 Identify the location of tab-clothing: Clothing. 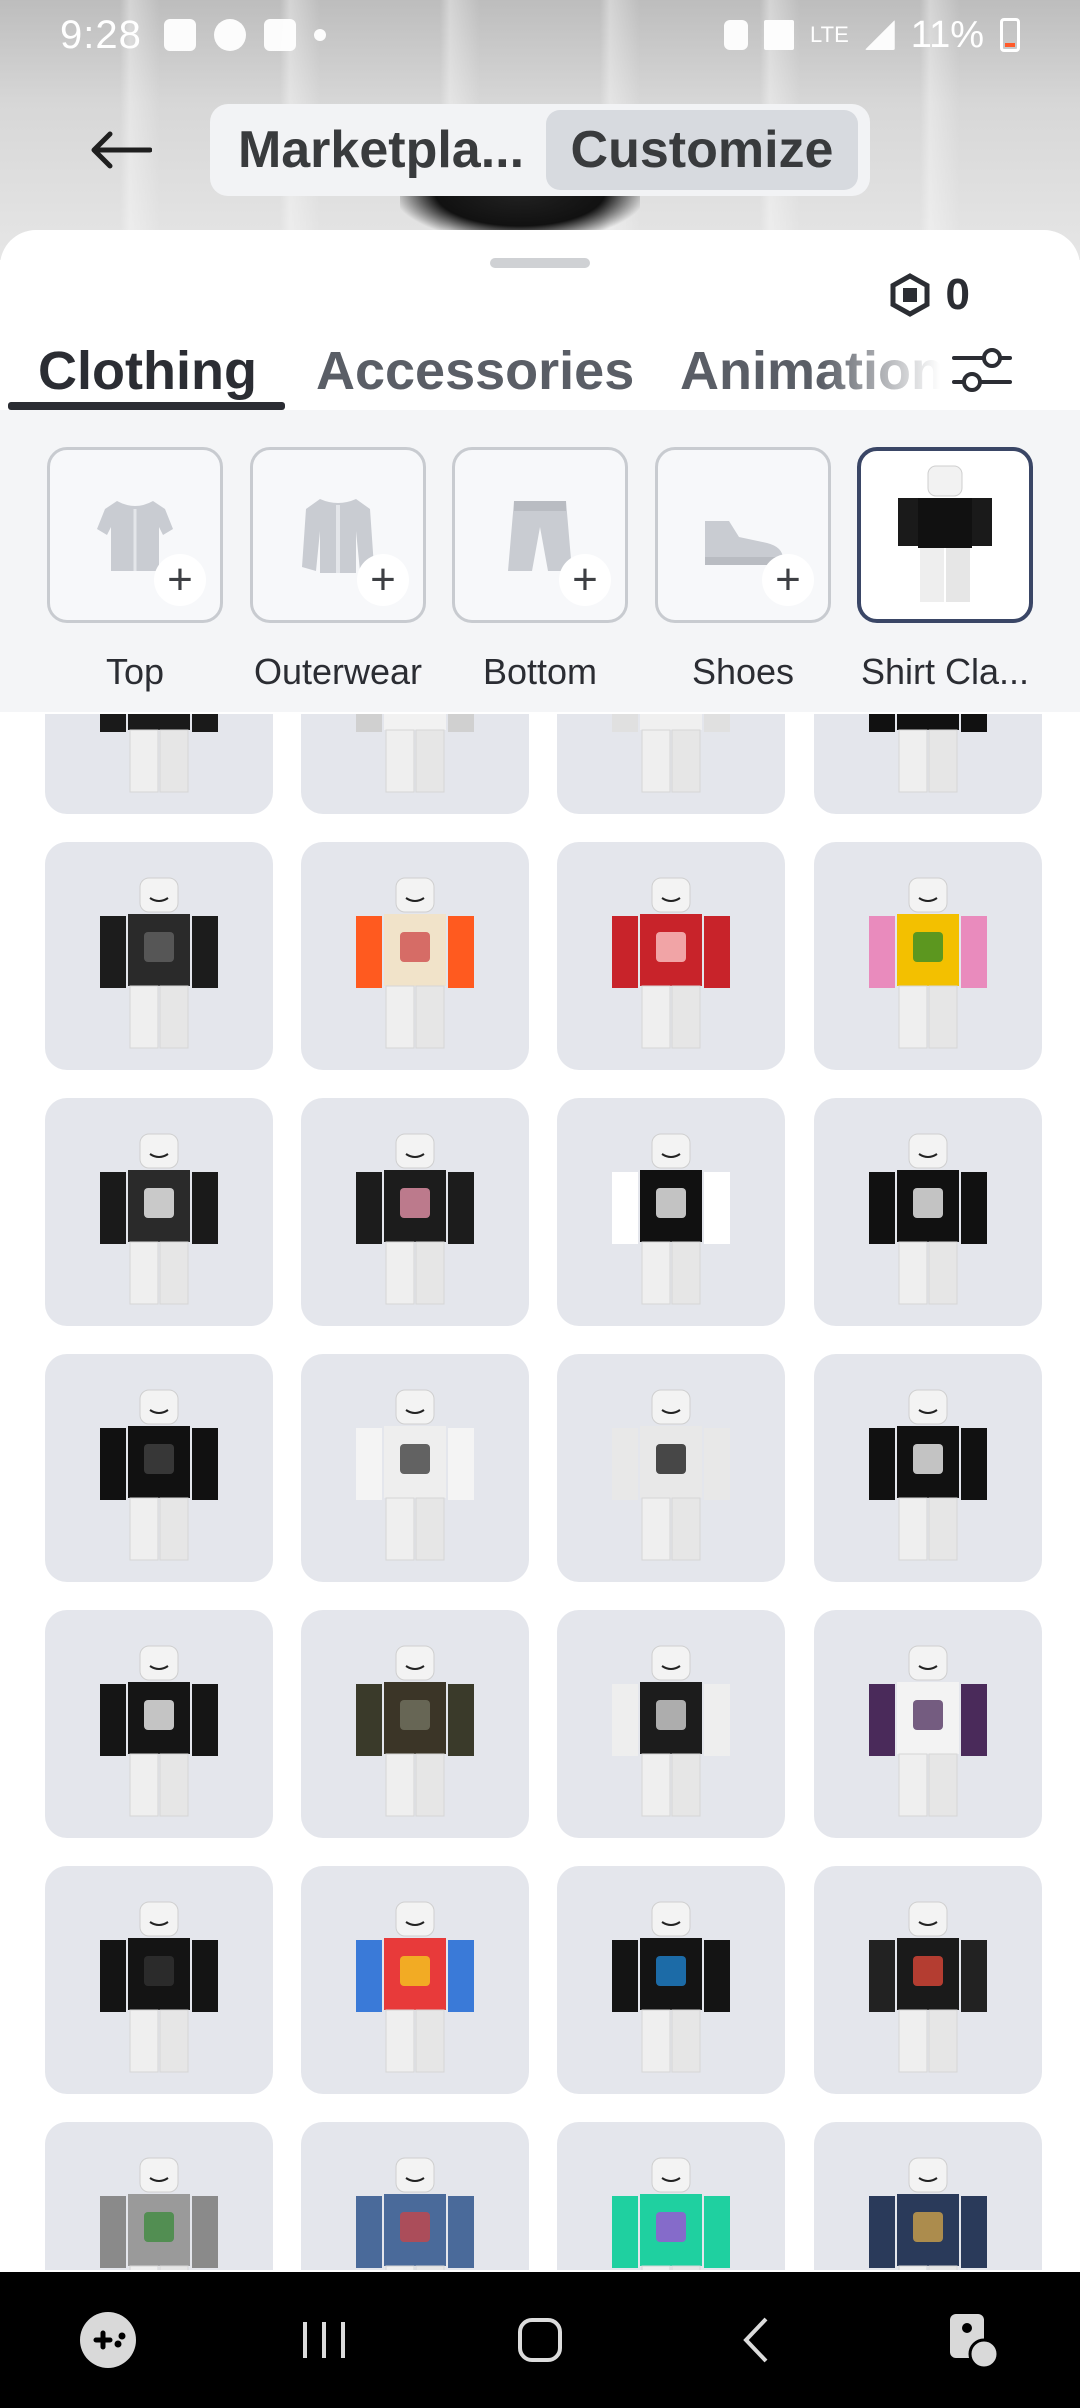
(147, 371).